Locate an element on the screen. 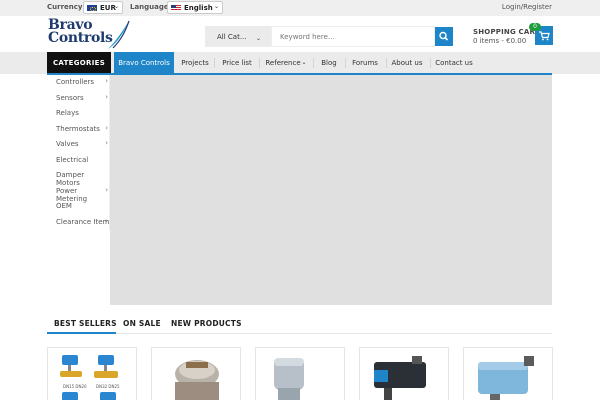  sidebar-item-thermostats: Thermostats › is located at coordinates (78, 129).